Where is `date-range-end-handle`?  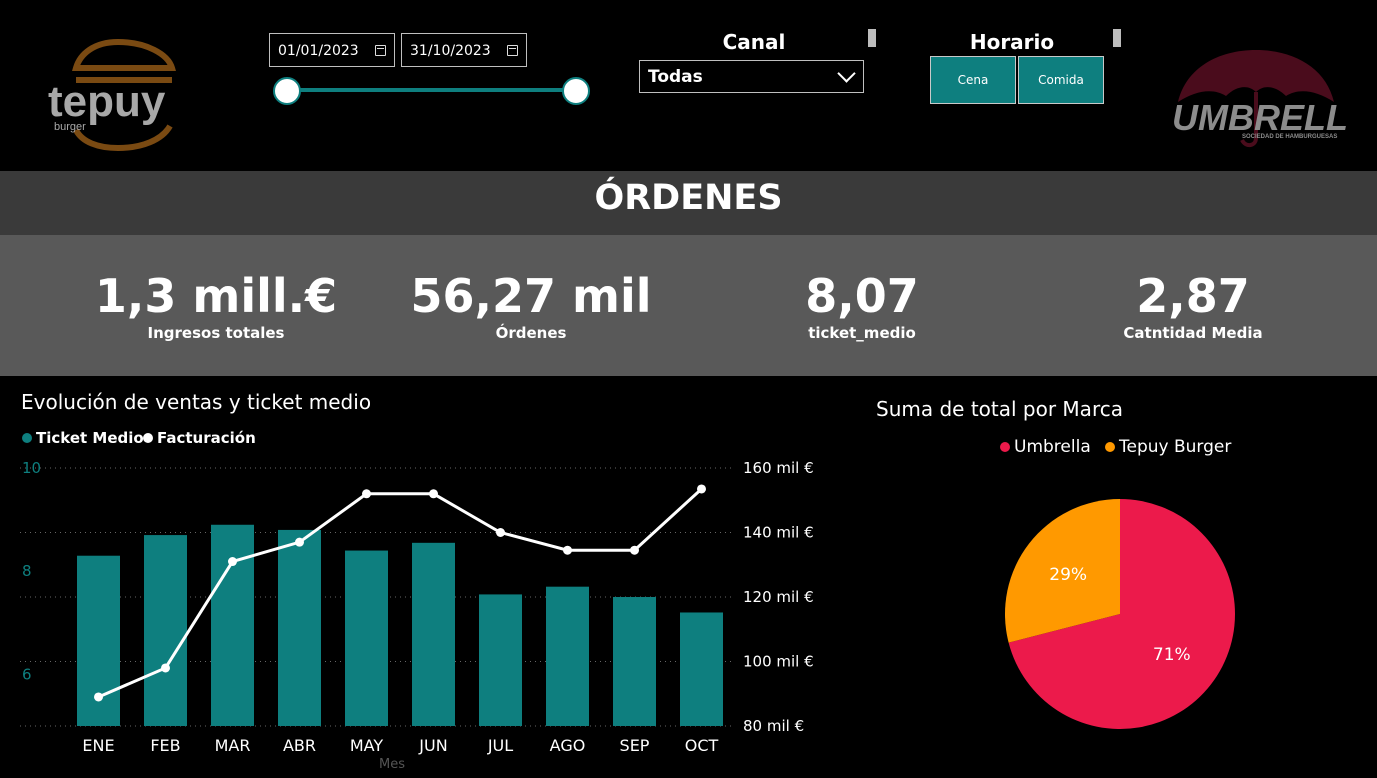
date-range-end-handle is located at coordinates (576, 91).